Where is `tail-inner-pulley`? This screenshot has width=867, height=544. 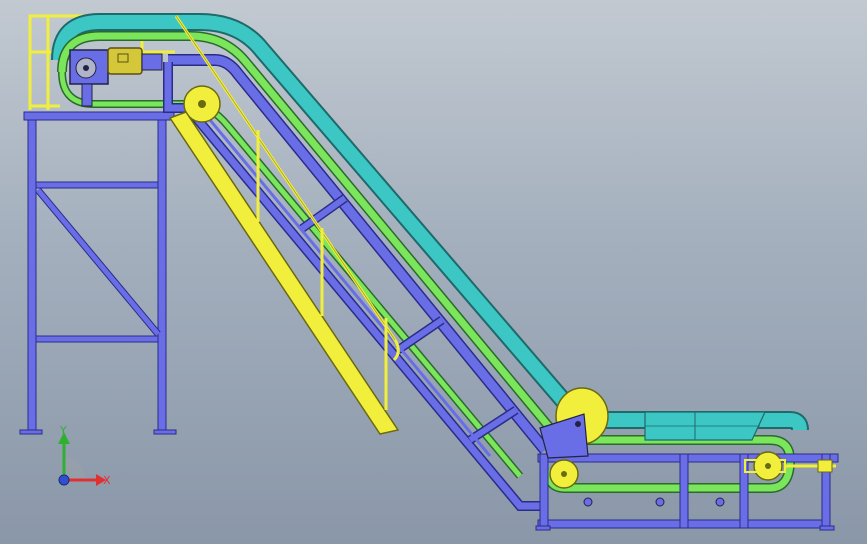 tail-inner-pulley is located at coordinates (564, 474).